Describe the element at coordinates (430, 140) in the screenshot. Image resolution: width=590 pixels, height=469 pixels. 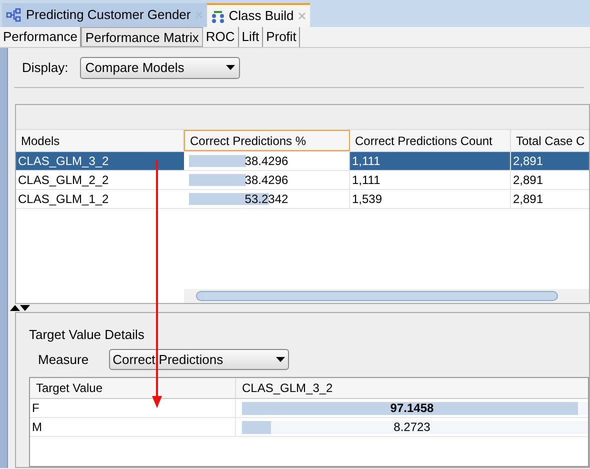
I see `column-header: Correct Predictions Count` at that location.